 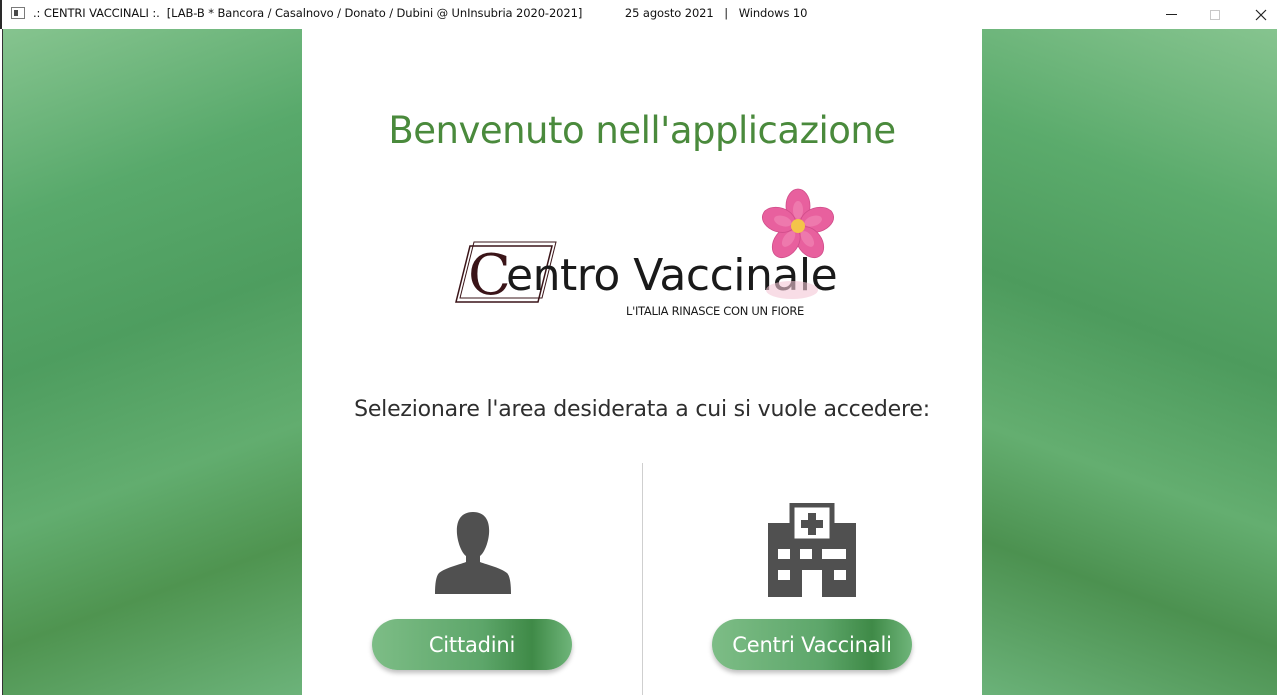 What do you see at coordinates (473, 553) in the screenshot?
I see `user-icon` at bounding box center [473, 553].